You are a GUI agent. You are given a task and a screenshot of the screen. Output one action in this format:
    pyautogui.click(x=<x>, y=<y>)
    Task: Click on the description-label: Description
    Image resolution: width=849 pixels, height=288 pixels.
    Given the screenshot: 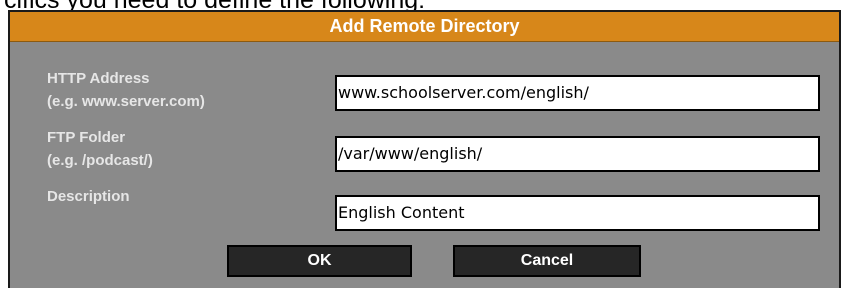 What is the action you would take?
    pyautogui.click(x=88, y=196)
    